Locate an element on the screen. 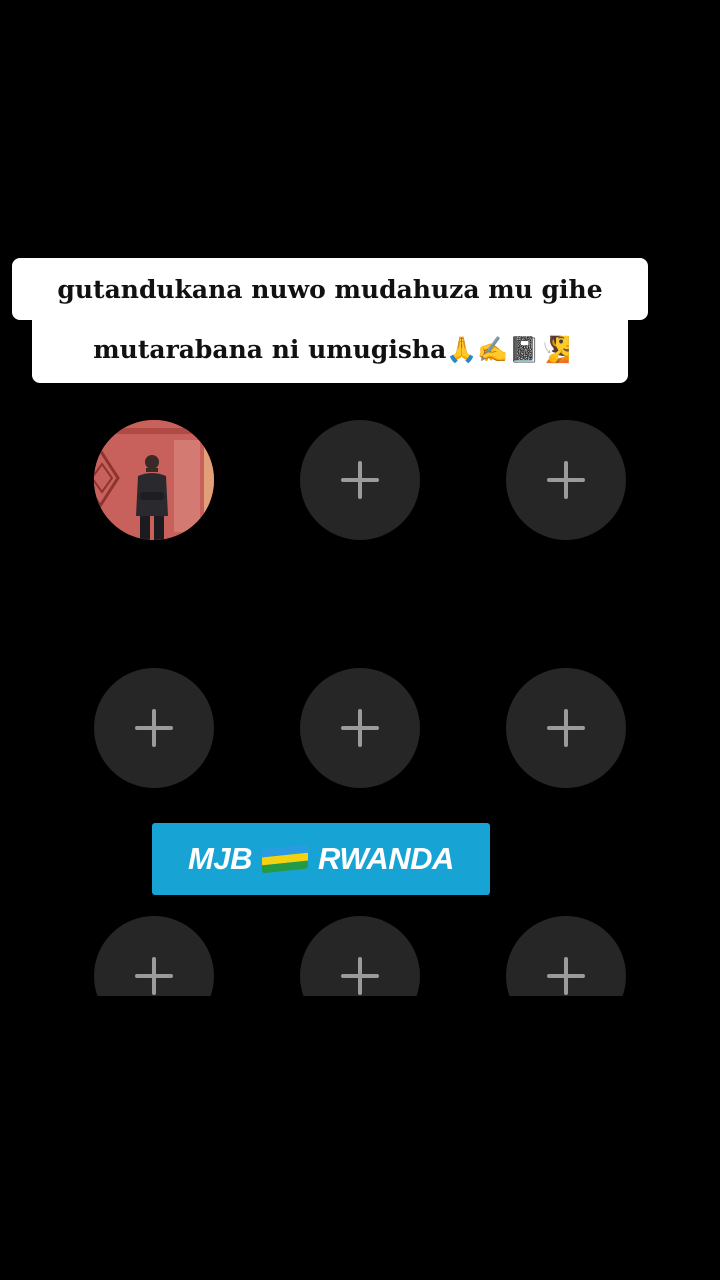  caption-text-2: mutarabana ni umugisha🙏✍️📓🧏 is located at coordinates (332, 349).